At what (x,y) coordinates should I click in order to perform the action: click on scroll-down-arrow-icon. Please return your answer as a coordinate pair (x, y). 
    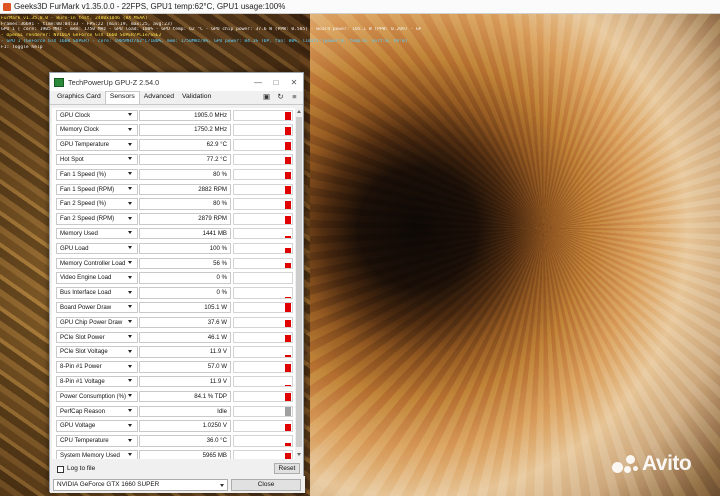
    Looking at the image, I should click on (299, 455).